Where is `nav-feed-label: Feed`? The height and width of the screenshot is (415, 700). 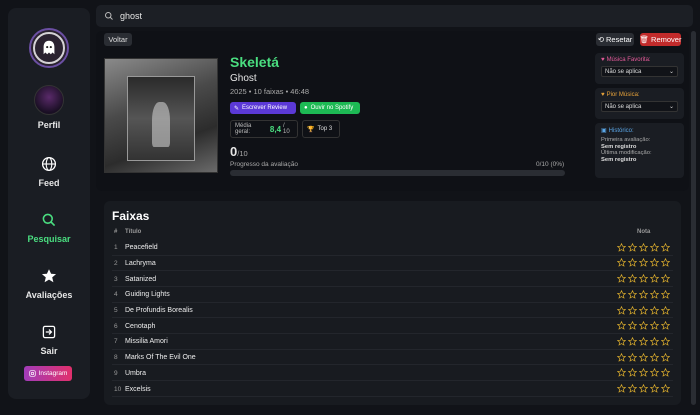 nav-feed-label: Feed is located at coordinates (49, 183).